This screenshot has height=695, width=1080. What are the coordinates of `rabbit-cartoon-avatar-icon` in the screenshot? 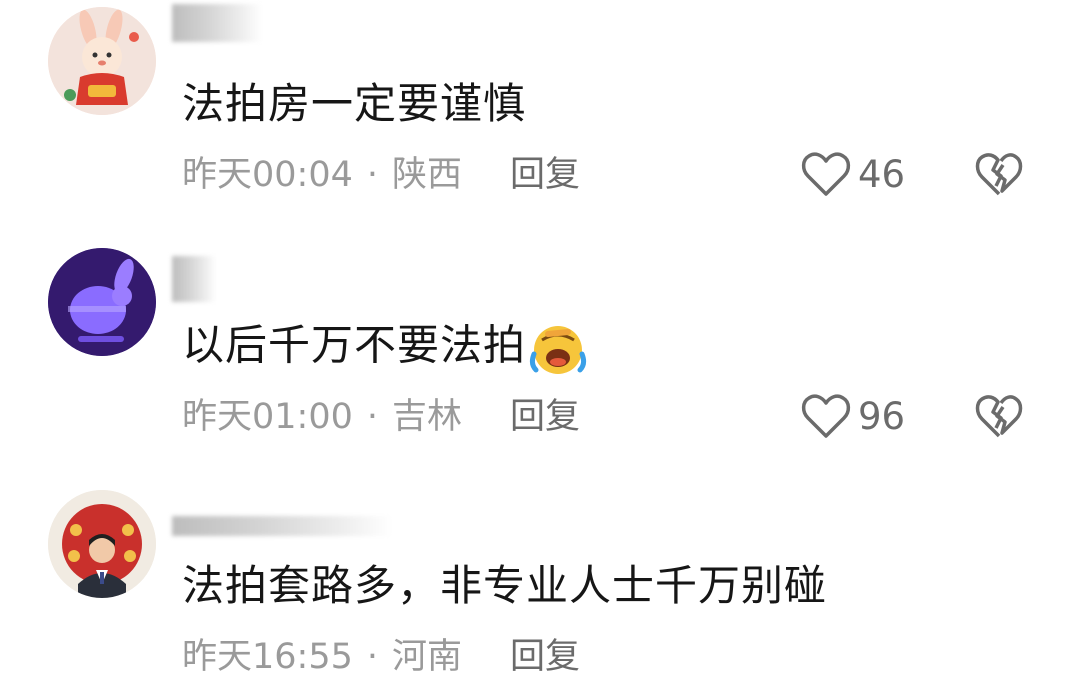 It's located at (102, 61).